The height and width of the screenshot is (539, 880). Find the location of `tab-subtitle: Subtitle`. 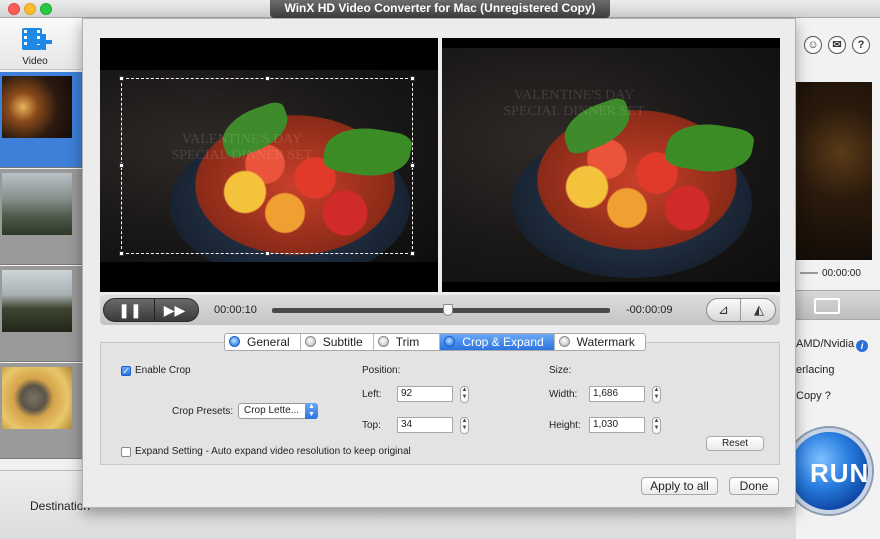

tab-subtitle: Subtitle is located at coordinates (337, 342).